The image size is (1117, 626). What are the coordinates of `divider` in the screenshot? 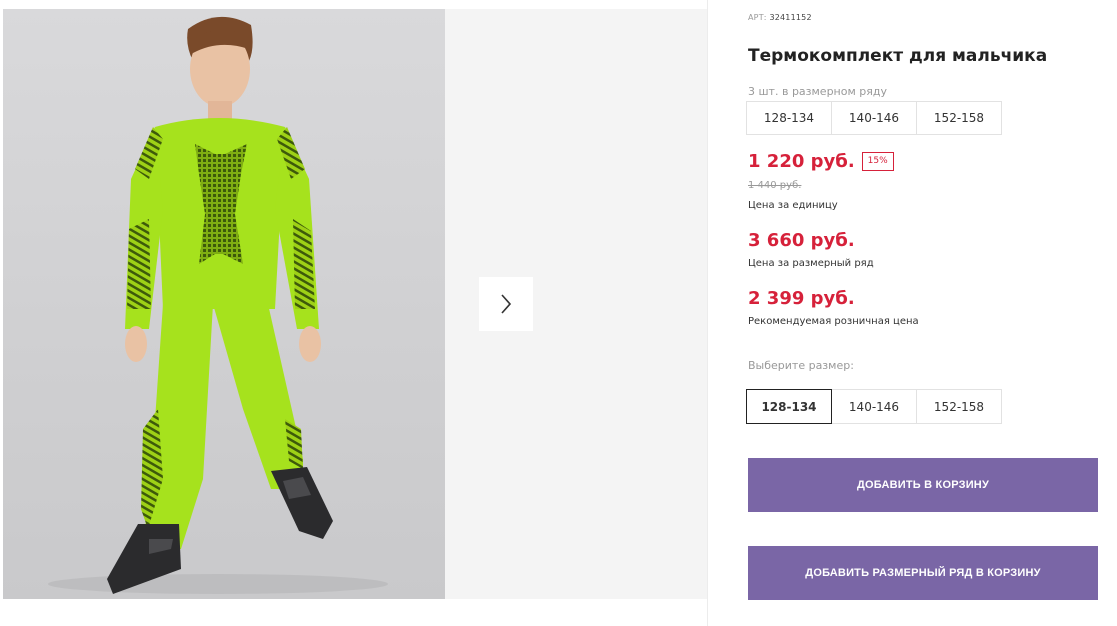 It's located at (707, 313).